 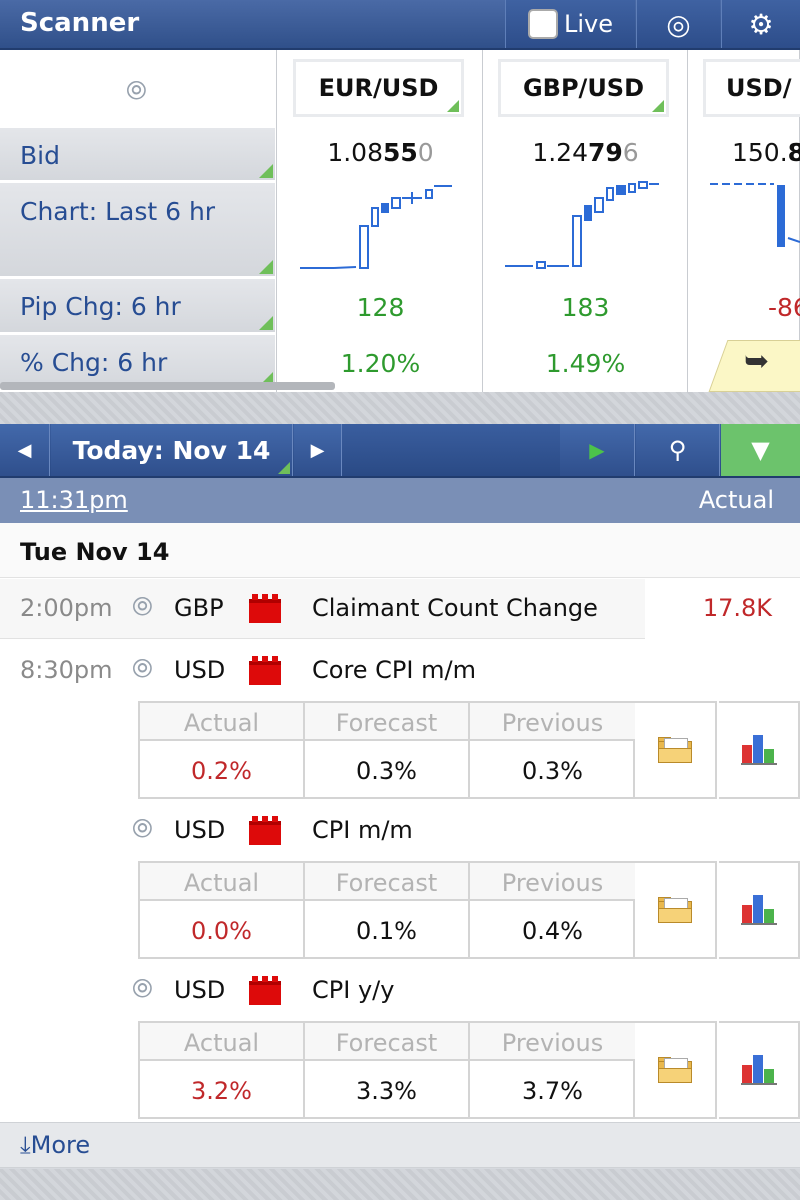 I want to click on forecast-value: 0.3%, so click(x=387, y=769).